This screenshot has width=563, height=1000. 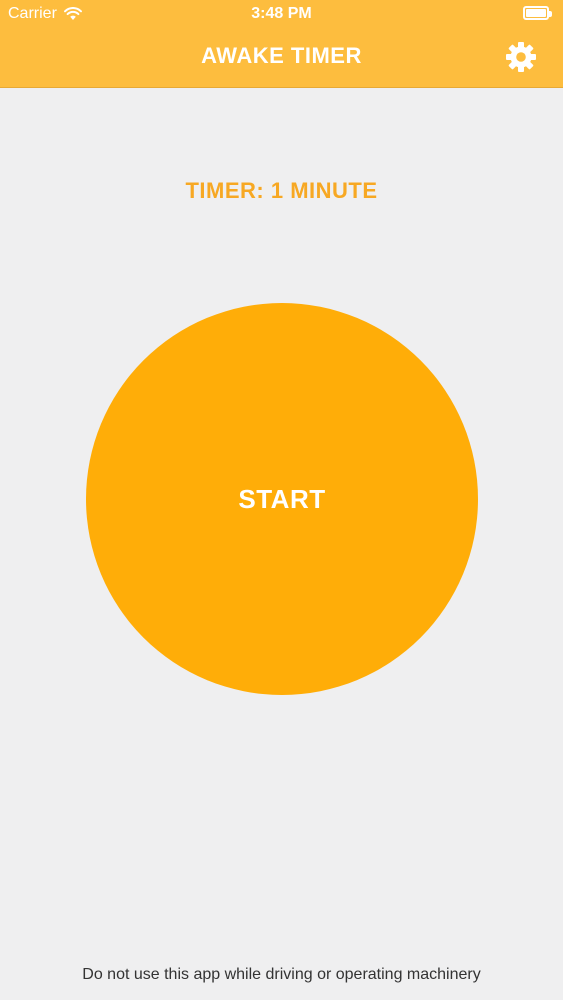 What do you see at coordinates (521, 57) in the screenshot?
I see `gear-icon` at bounding box center [521, 57].